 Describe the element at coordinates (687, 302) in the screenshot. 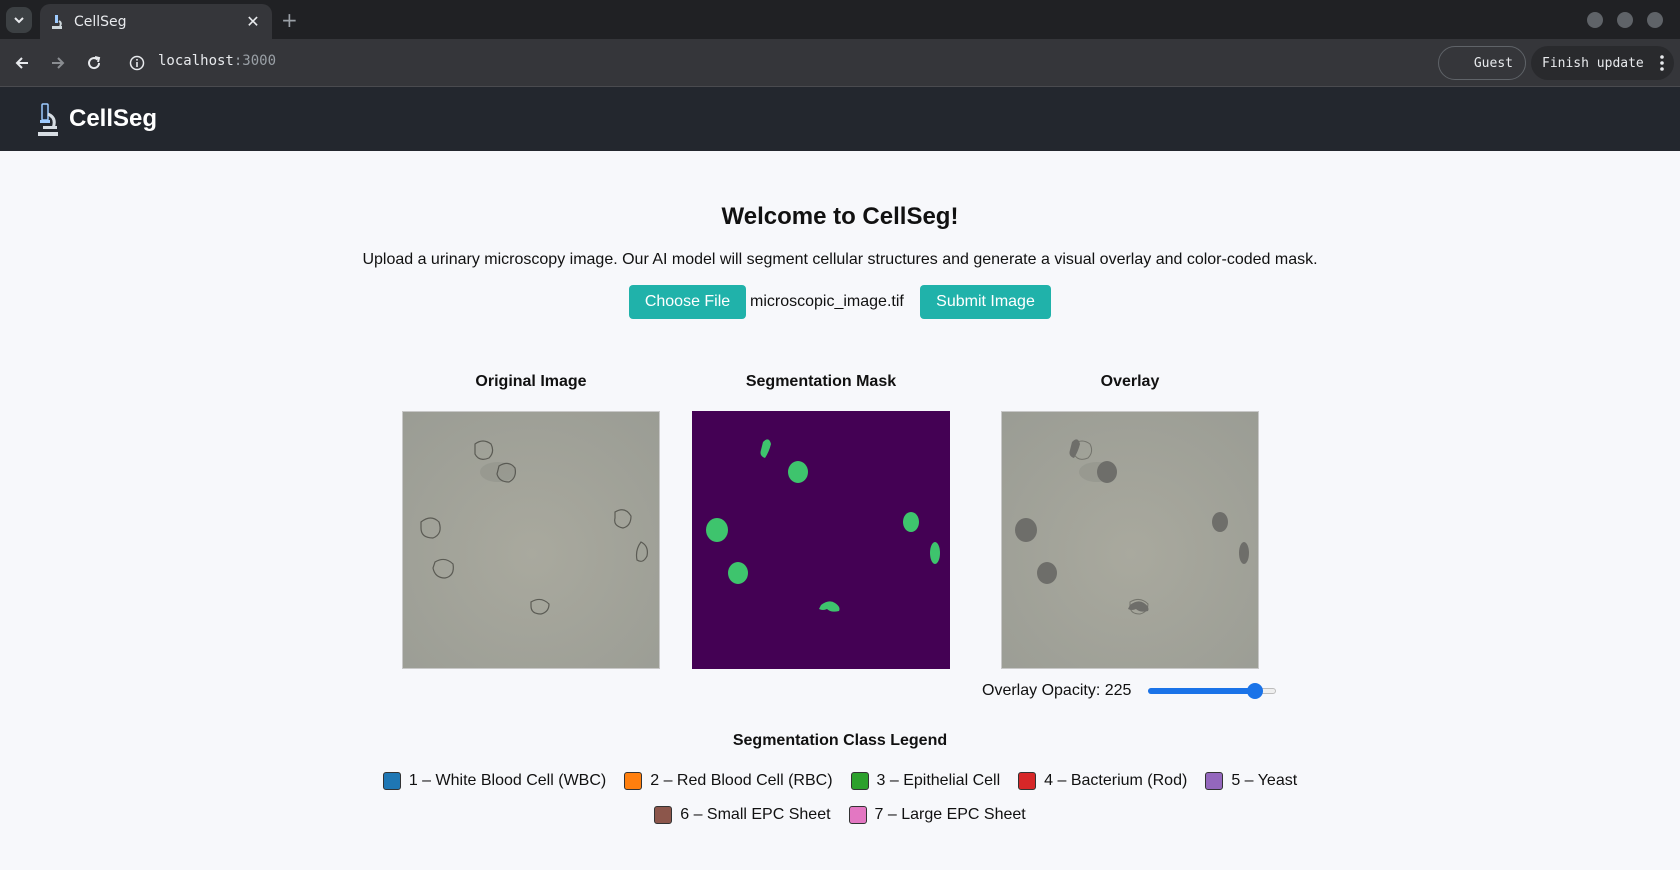

I see `choose-file-button: Choose File` at that location.